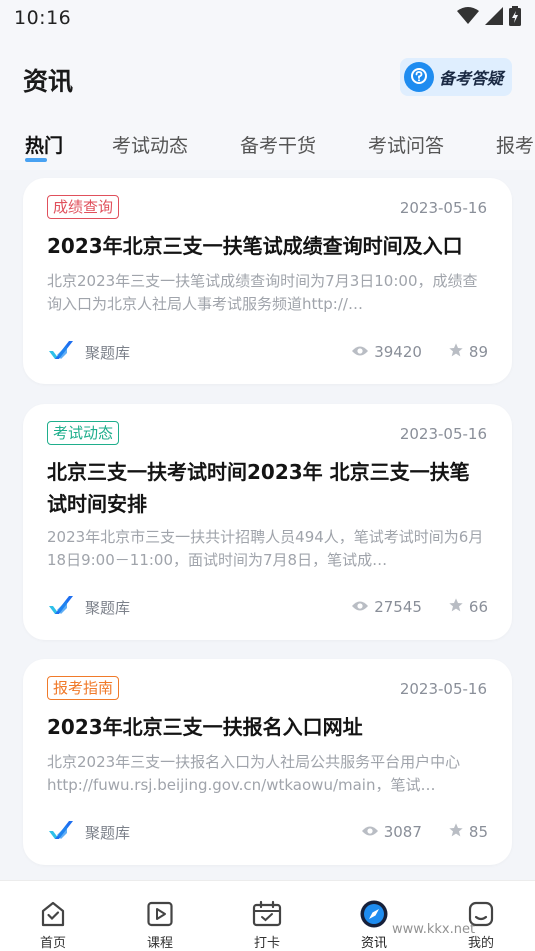  Describe the element at coordinates (48, 81) in the screenshot. I see `page-title: 资讯` at that location.